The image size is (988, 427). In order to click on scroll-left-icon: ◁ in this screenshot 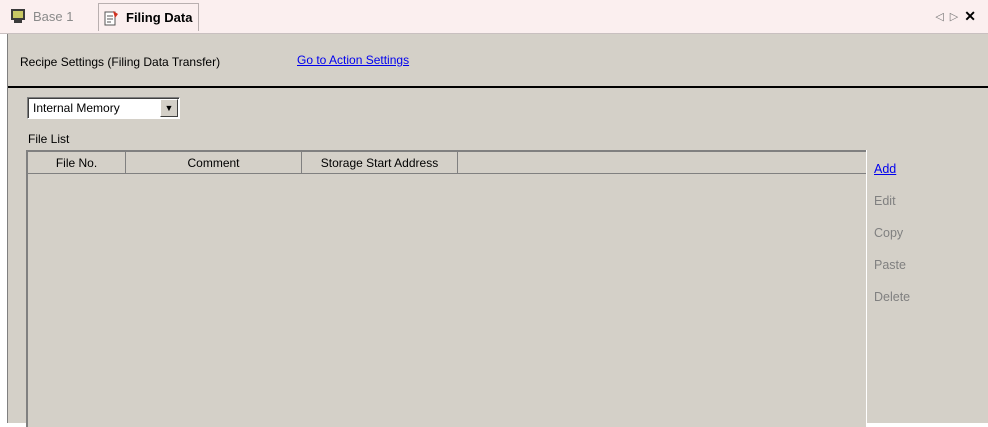, I will do `click(939, 16)`.